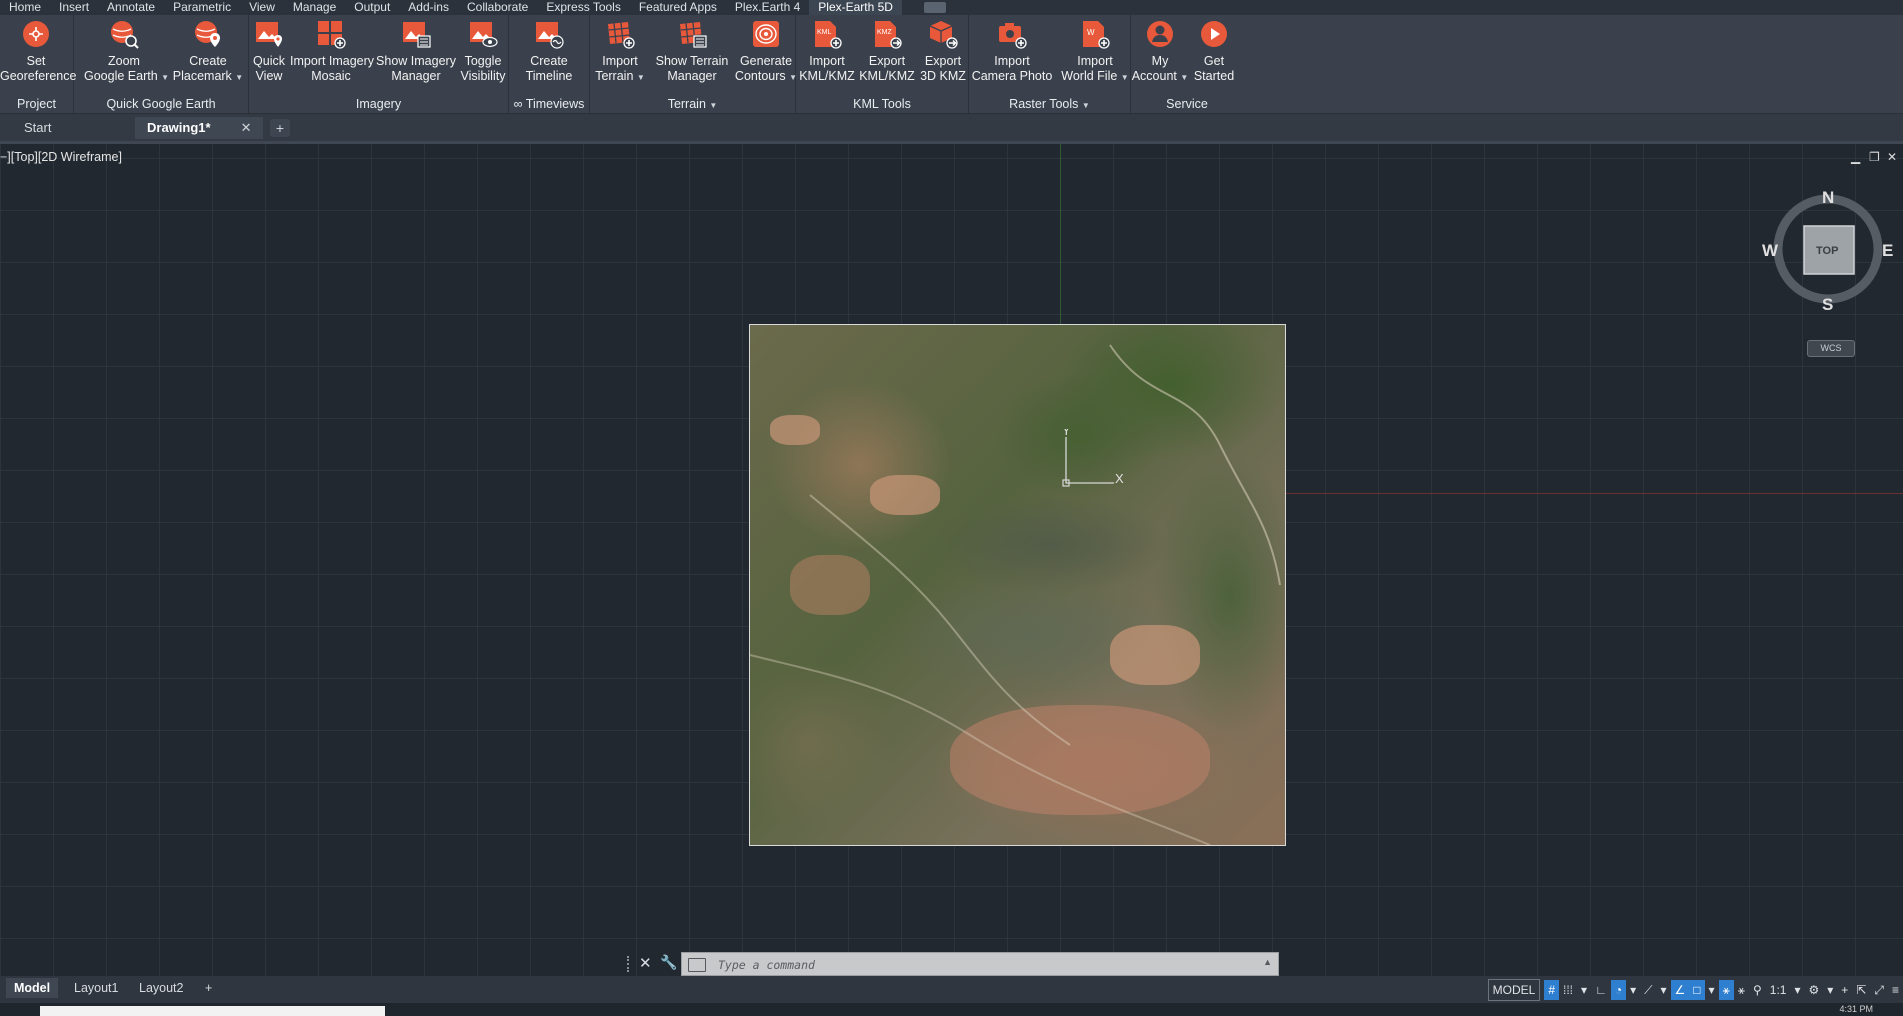 This screenshot has height=1016, width=1903. I want to click on isodraft-icon: ⟋, so click(1648, 990).